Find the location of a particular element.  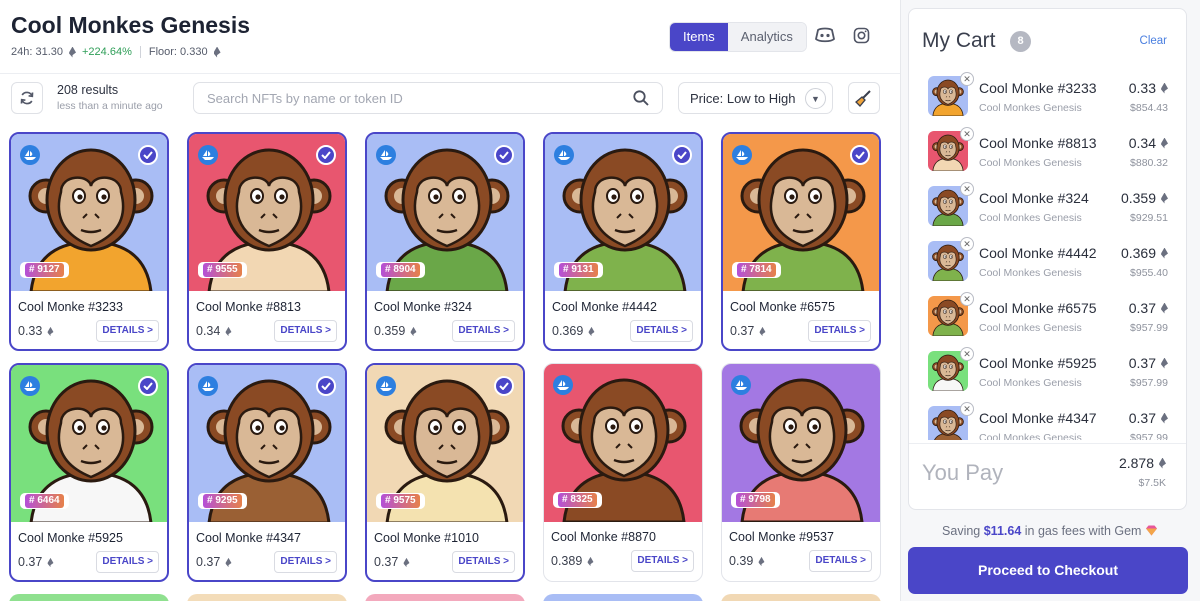

token-id: # 9127 is located at coordinates (44, 270).